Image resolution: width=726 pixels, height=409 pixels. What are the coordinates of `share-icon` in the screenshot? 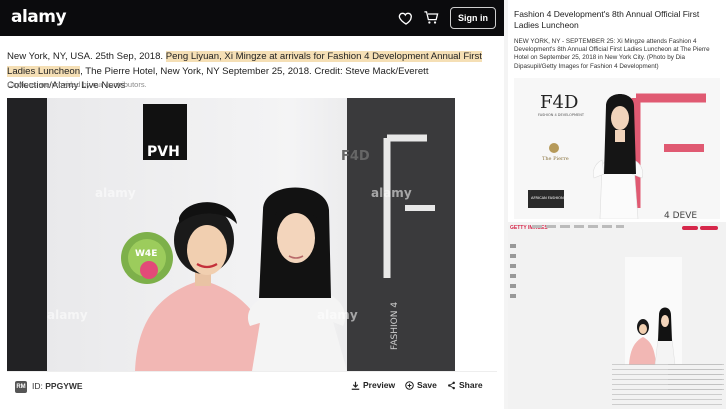 It's located at (451, 385).